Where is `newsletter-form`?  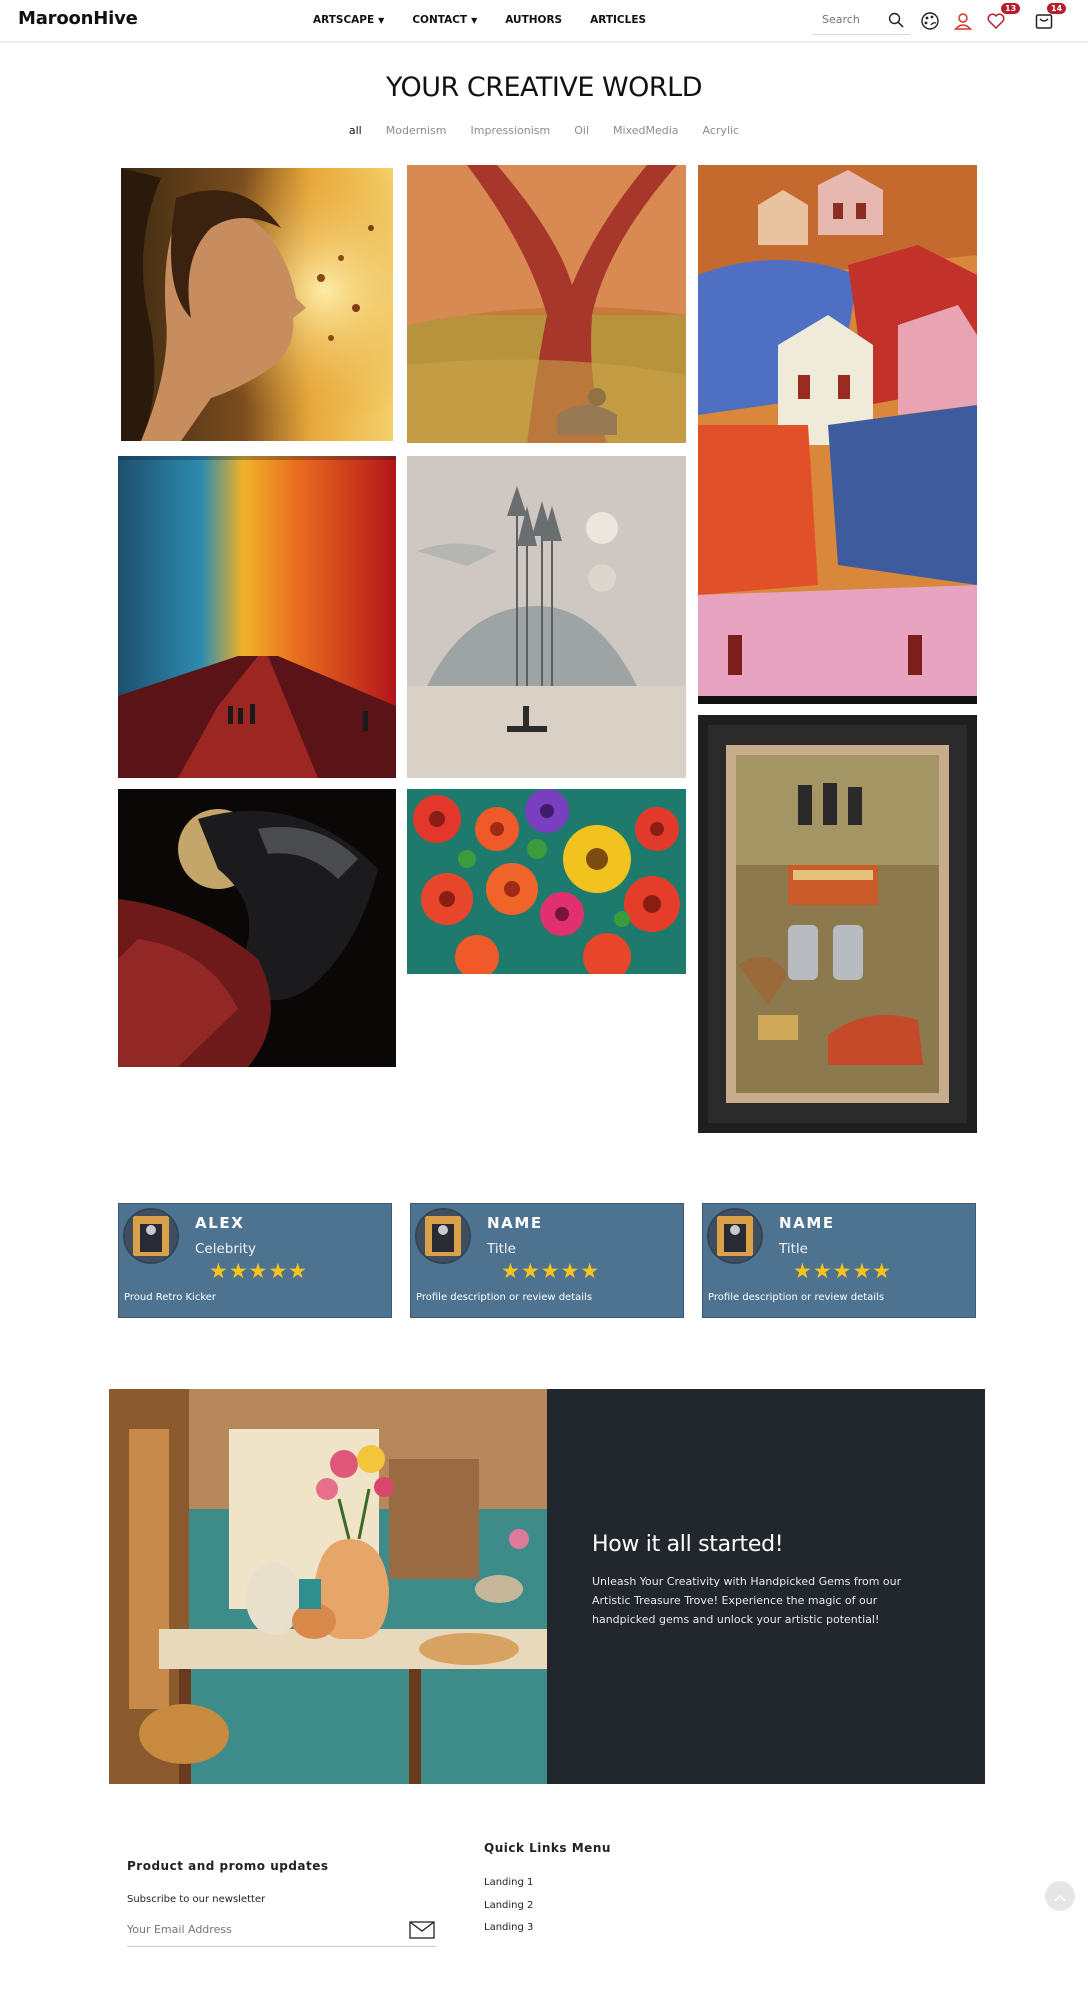 newsletter-form is located at coordinates (282, 1931).